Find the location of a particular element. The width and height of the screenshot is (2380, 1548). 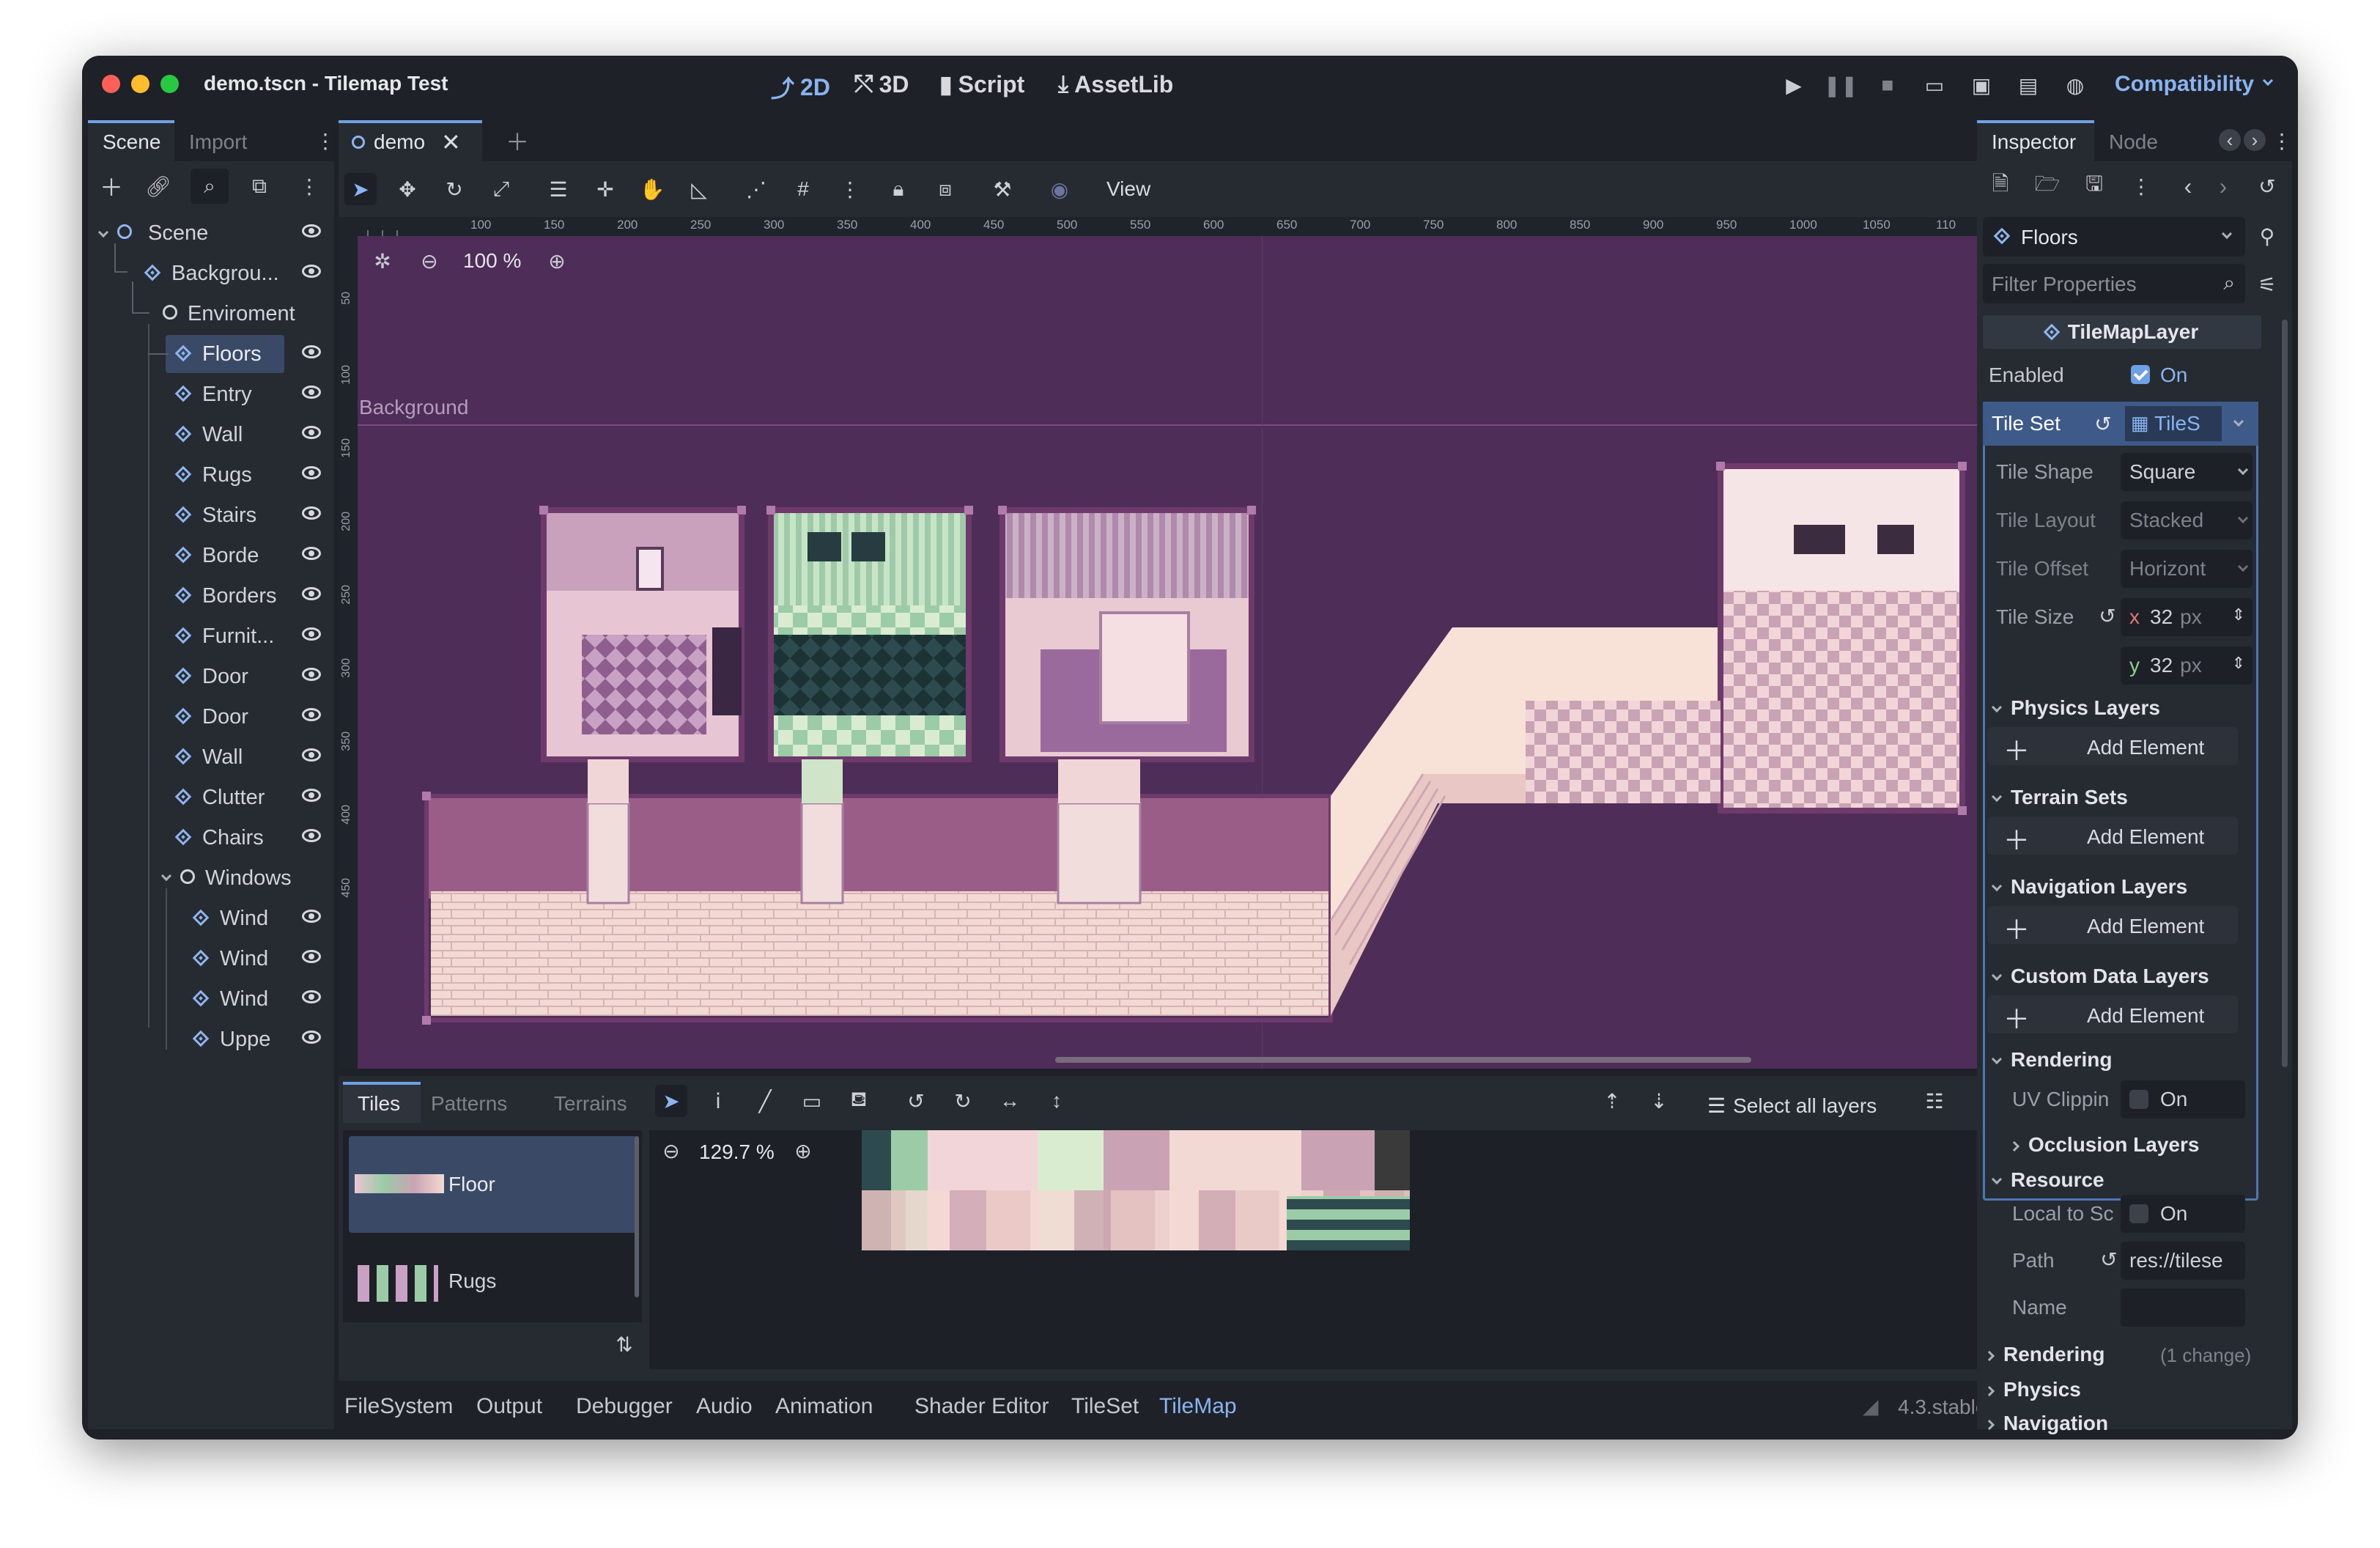

filter-options-icon: ⚟ is located at coordinates (2267, 284).